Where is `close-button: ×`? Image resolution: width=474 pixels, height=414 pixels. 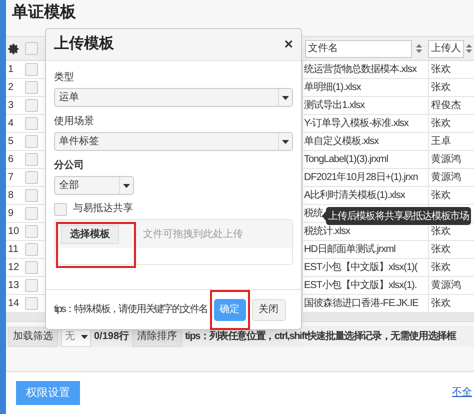
close-button: × is located at coordinates (288, 44).